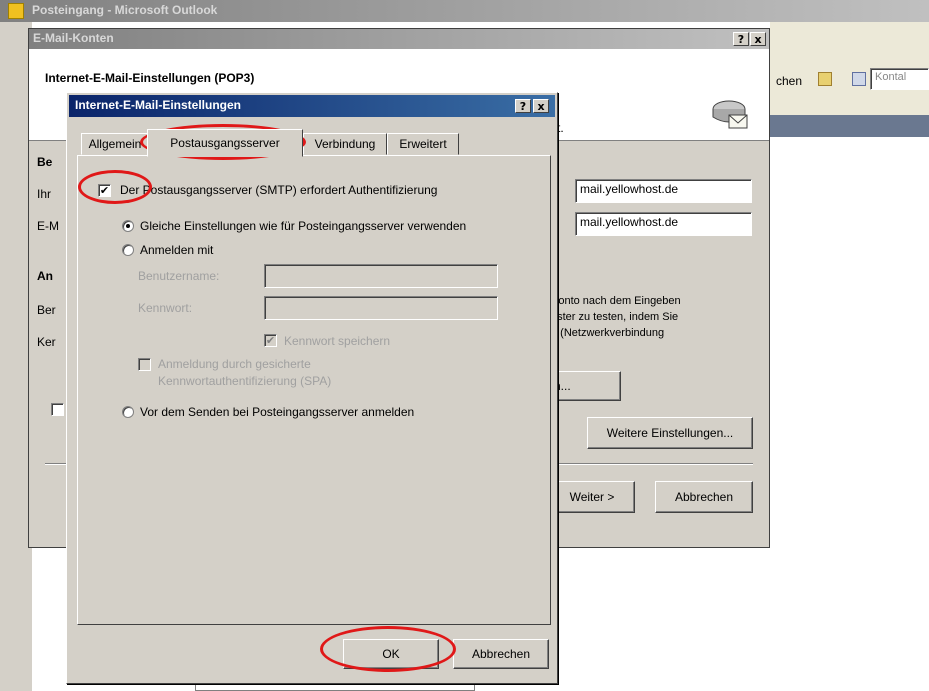 Image resolution: width=929 pixels, height=691 pixels. Describe the element at coordinates (592, 497) in the screenshot. I see `next-button: Weiter >` at that location.